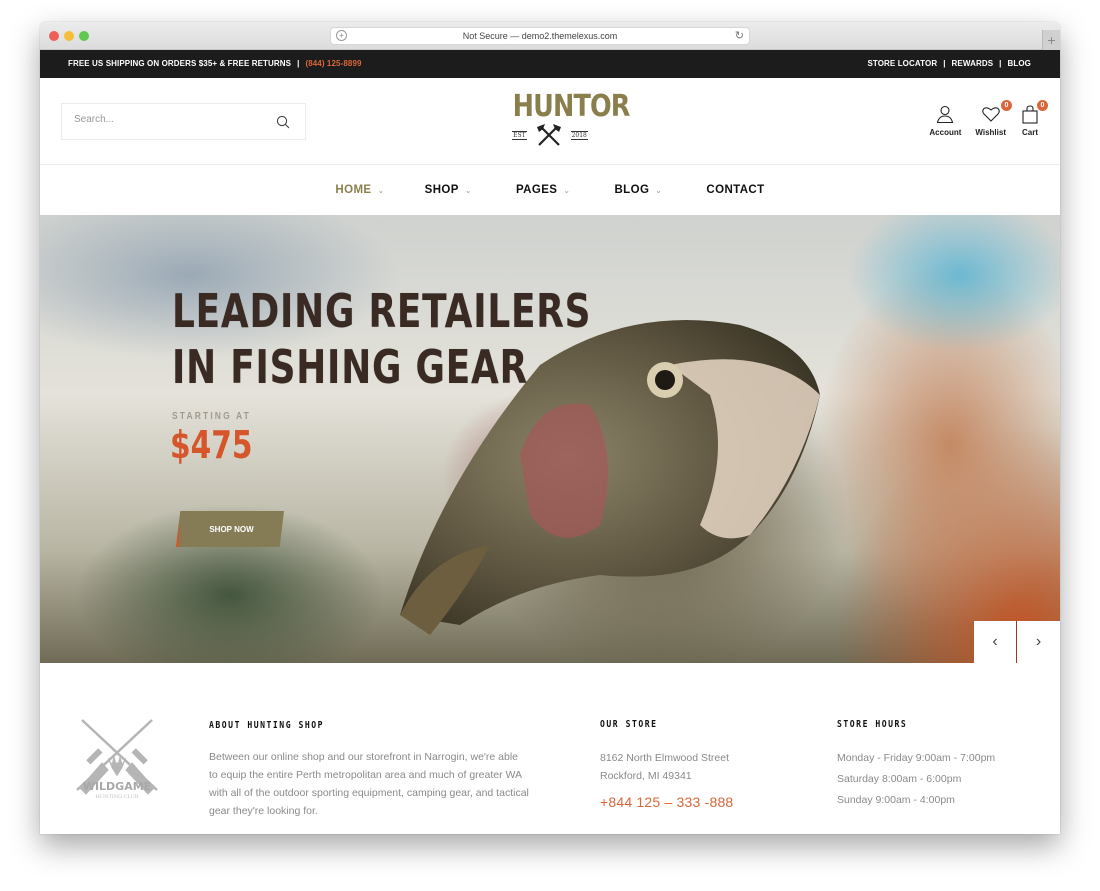  Describe the element at coordinates (169, 119) in the screenshot. I see `search-input` at that location.